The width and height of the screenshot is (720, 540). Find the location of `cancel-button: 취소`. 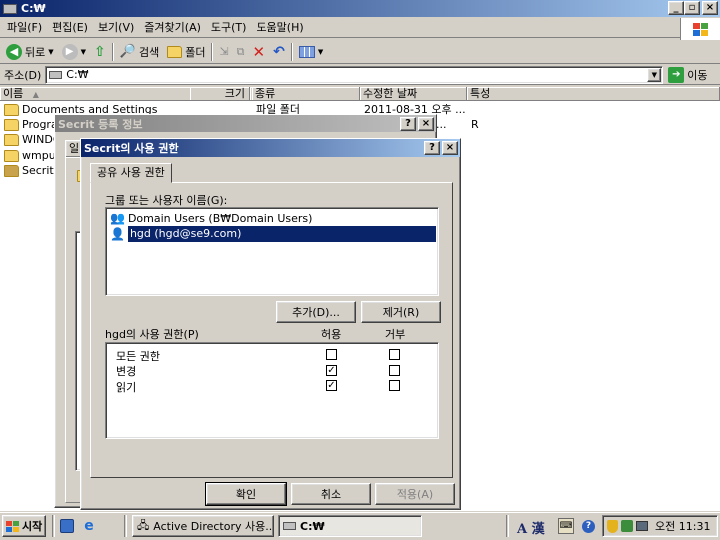

cancel-button: 취소 is located at coordinates (331, 494).